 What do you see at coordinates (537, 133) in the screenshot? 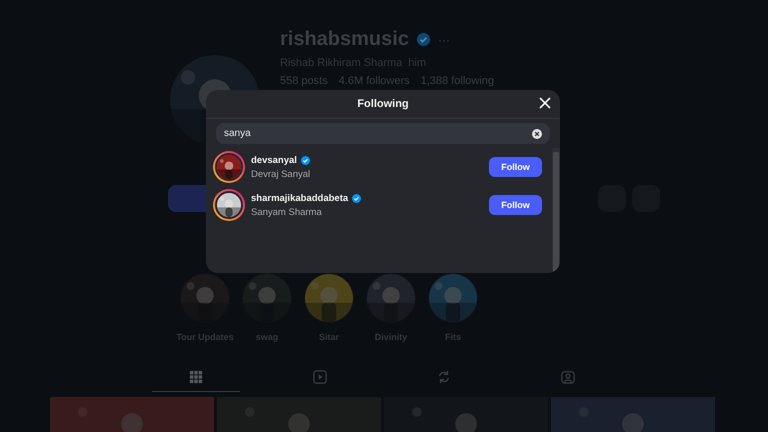
I see `clear-icon` at bounding box center [537, 133].